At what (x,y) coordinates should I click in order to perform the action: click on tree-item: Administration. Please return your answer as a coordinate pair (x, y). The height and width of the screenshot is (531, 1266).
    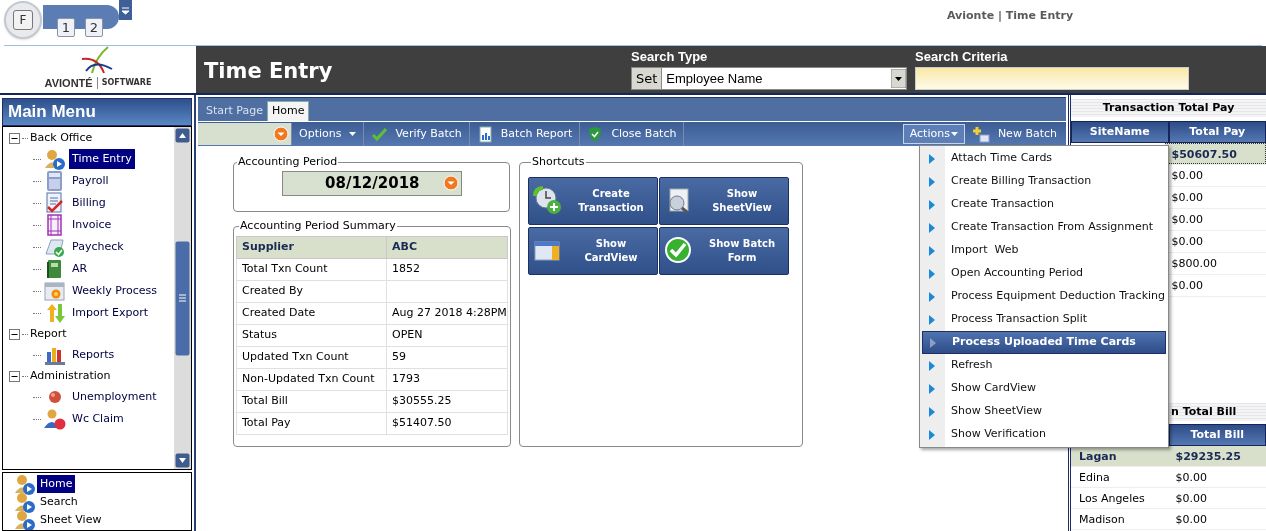
    Looking at the image, I should click on (70, 376).